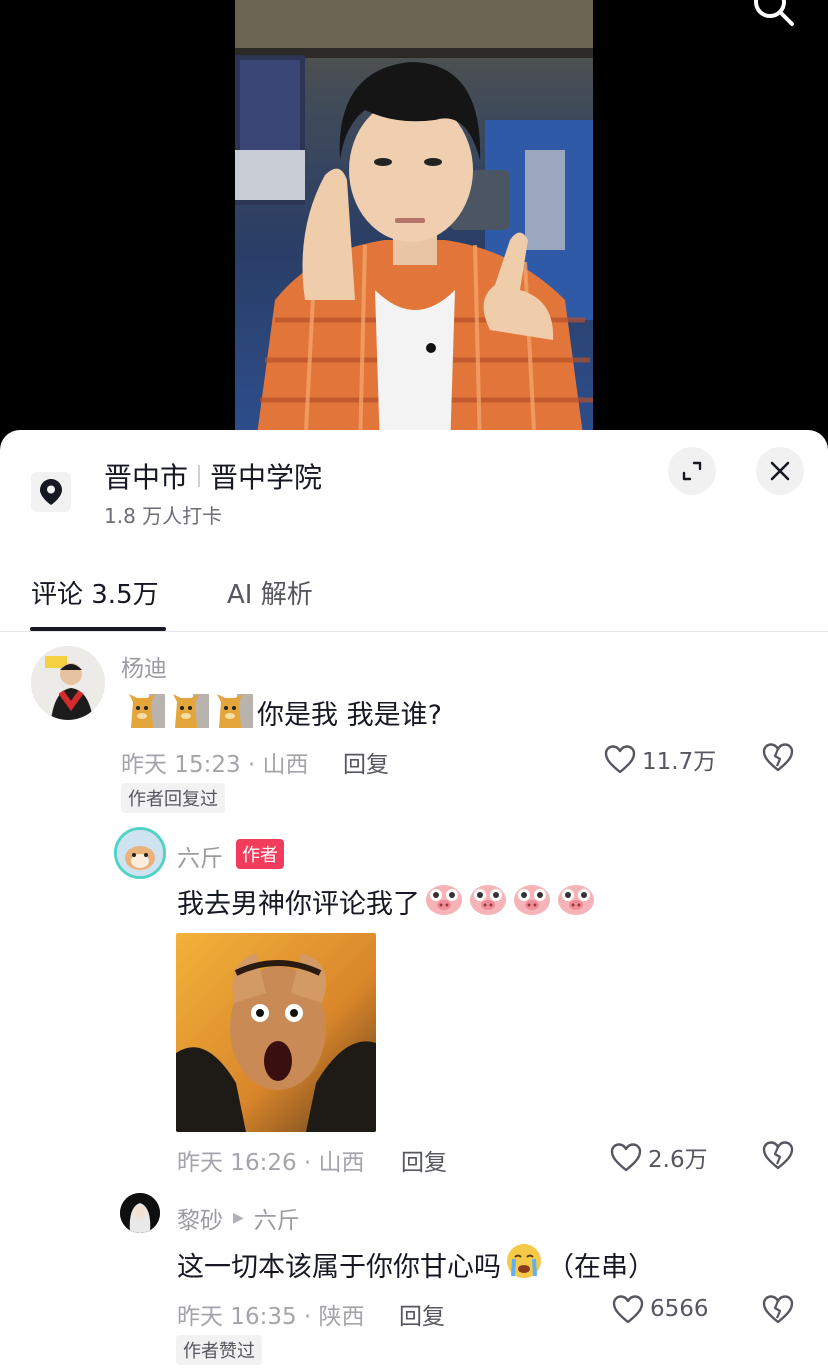 The image size is (828, 1372). What do you see at coordinates (200, 1218) in the screenshot?
I see `reply-author-name: 黎砂` at bounding box center [200, 1218].